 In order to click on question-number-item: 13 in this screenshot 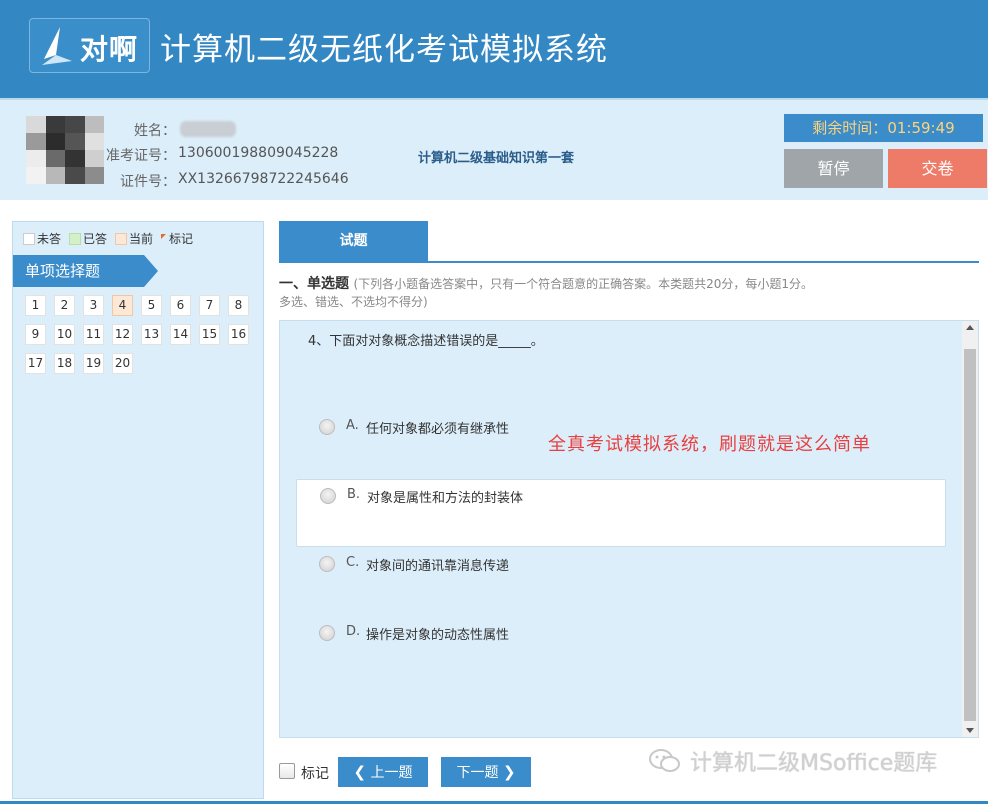, I will do `click(151, 334)`.